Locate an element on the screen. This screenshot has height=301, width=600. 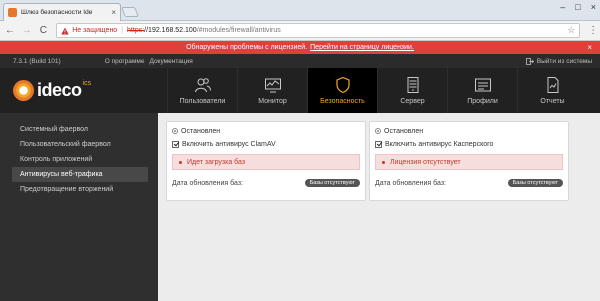
nav-profiles: Профили is located at coordinates (482, 90).